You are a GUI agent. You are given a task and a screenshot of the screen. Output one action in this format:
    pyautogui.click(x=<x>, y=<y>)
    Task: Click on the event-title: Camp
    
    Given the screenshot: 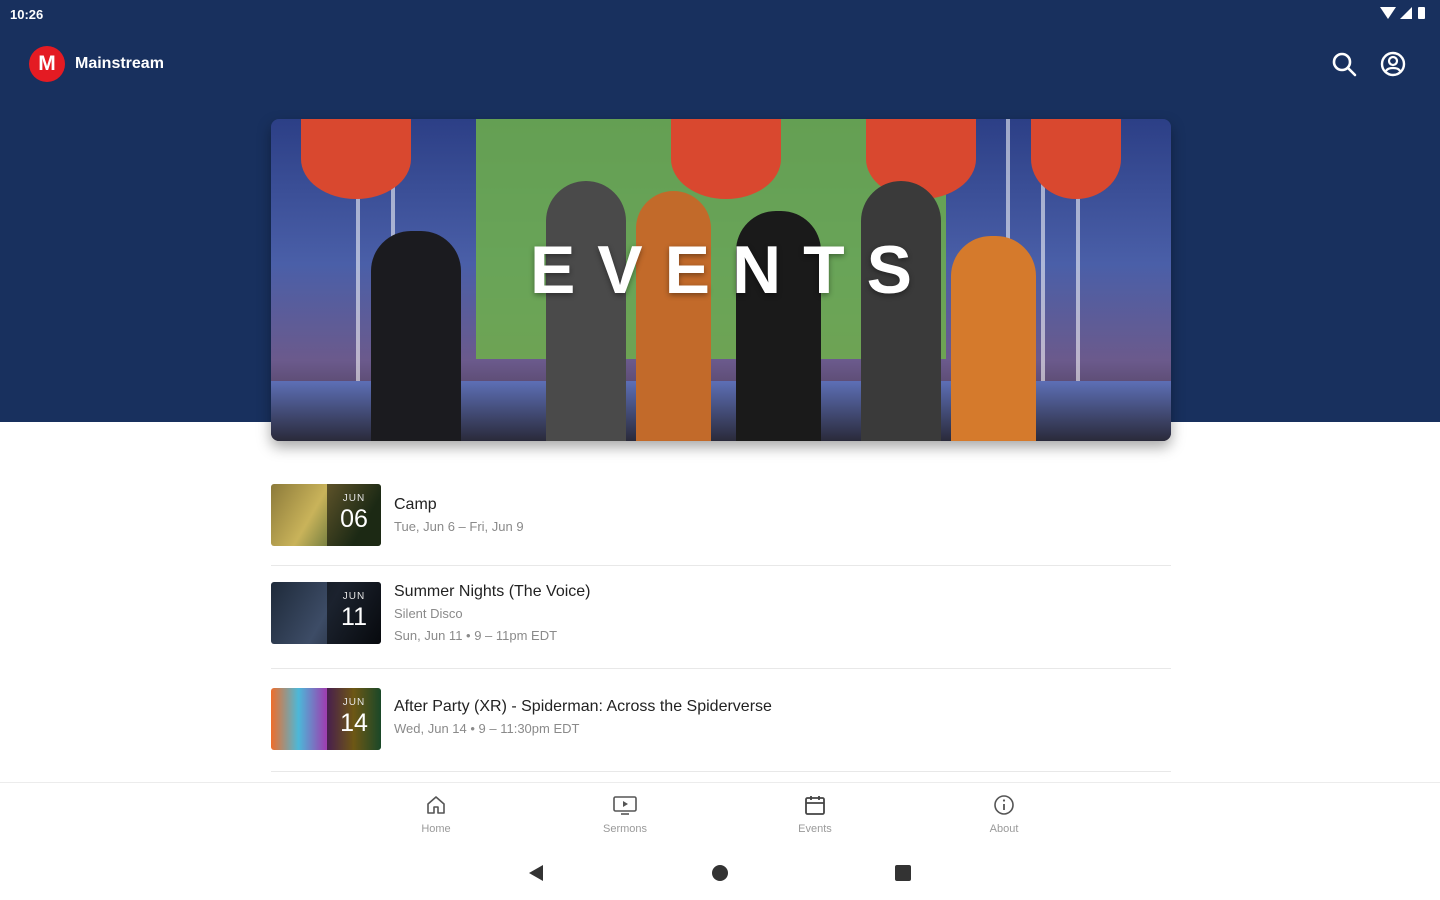 What is the action you would take?
    pyautogui.click(x=415, y=504)
    